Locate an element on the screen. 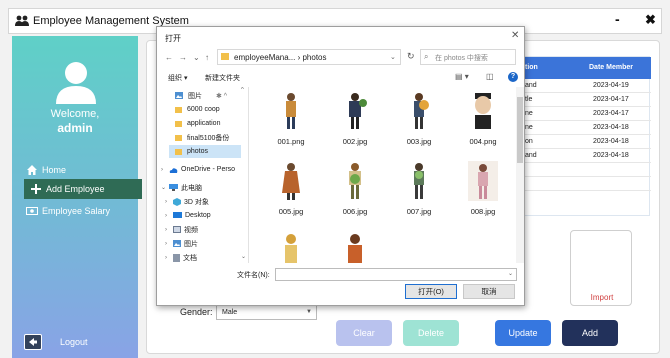 The height and width of the screenshot is (358, 670). file-item: 001.png is located at coordinates (291, 118).